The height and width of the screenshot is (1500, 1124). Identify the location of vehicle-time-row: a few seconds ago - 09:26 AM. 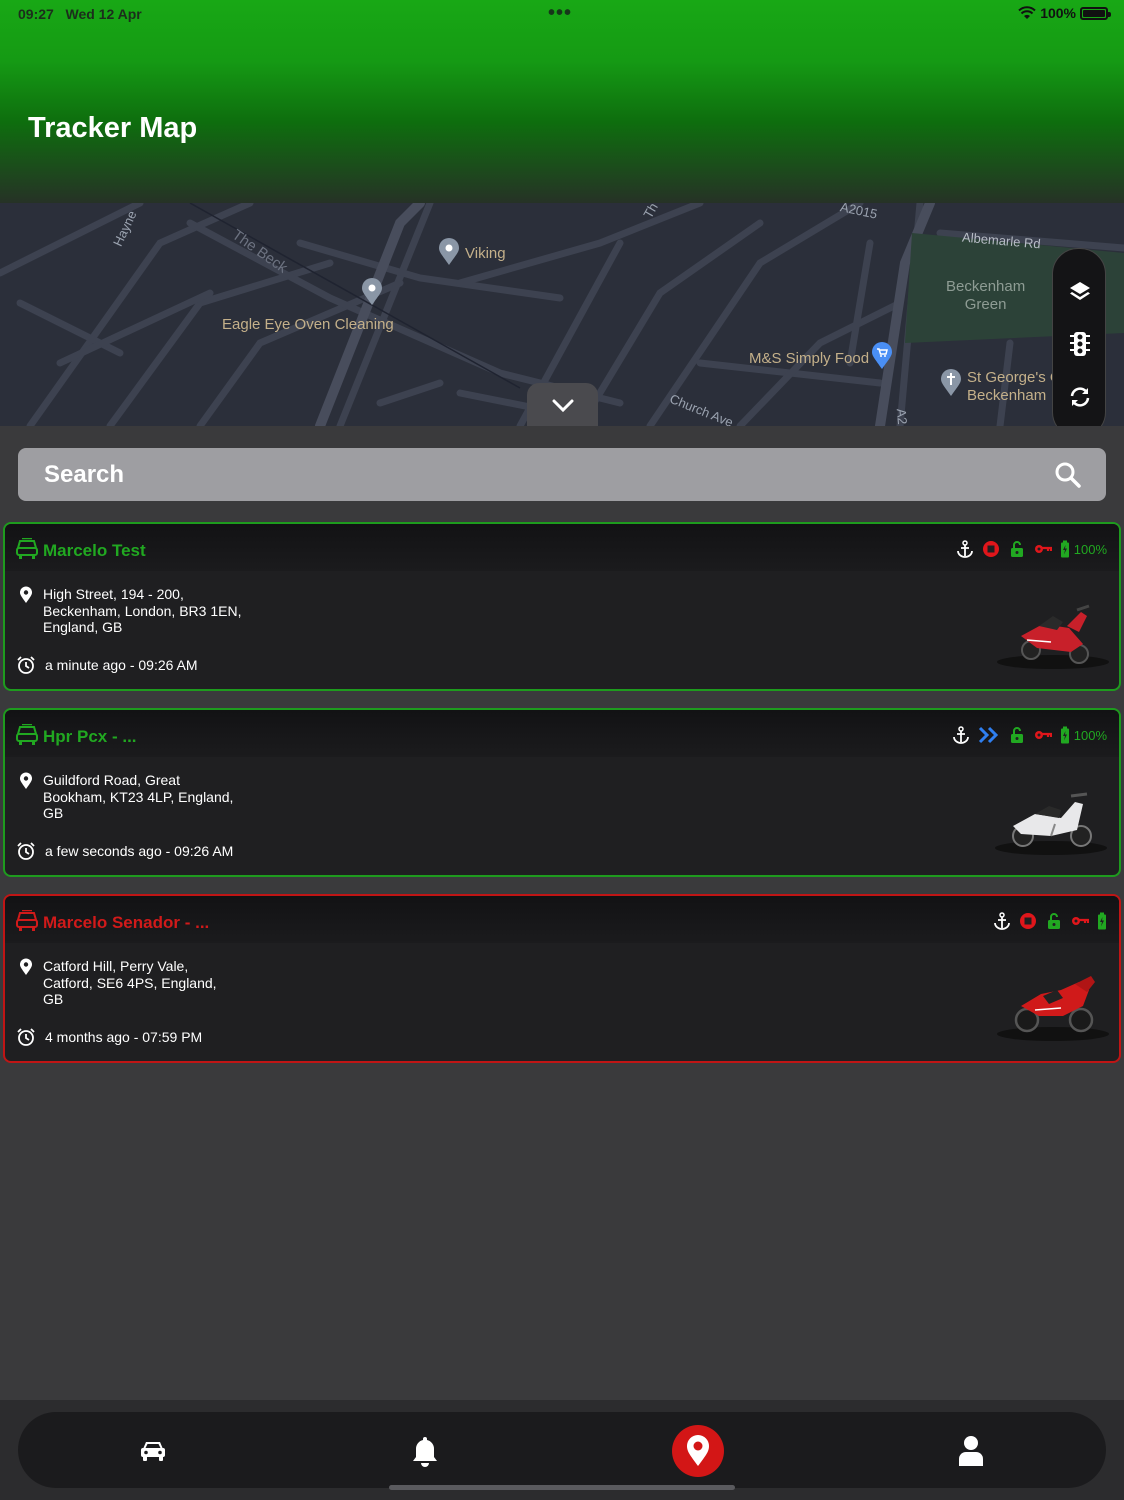
(124, 851).